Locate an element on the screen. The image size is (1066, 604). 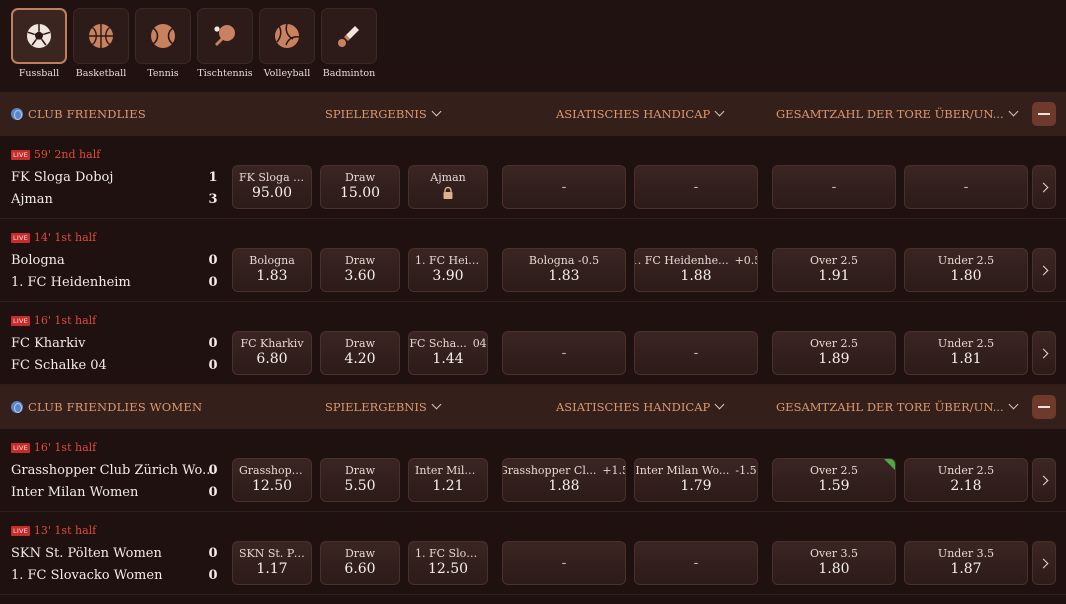
odds-button: Over 2.5 1.89 is located at coordinates (834, 353).